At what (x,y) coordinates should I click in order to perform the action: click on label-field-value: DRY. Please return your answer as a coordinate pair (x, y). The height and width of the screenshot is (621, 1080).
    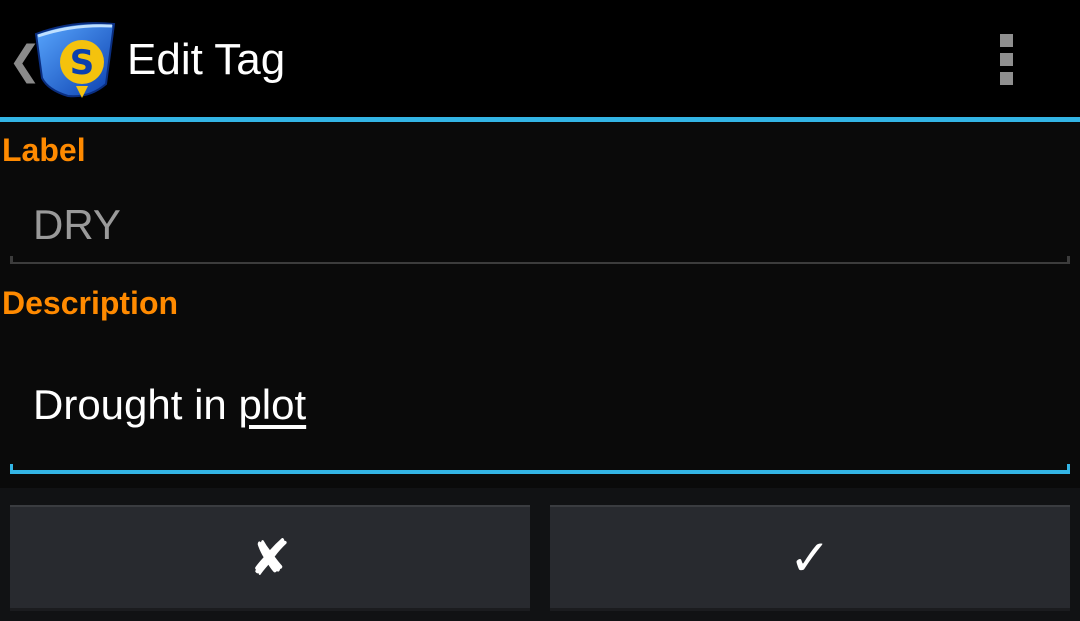
    Looking at the image, I should click on (77, 224).